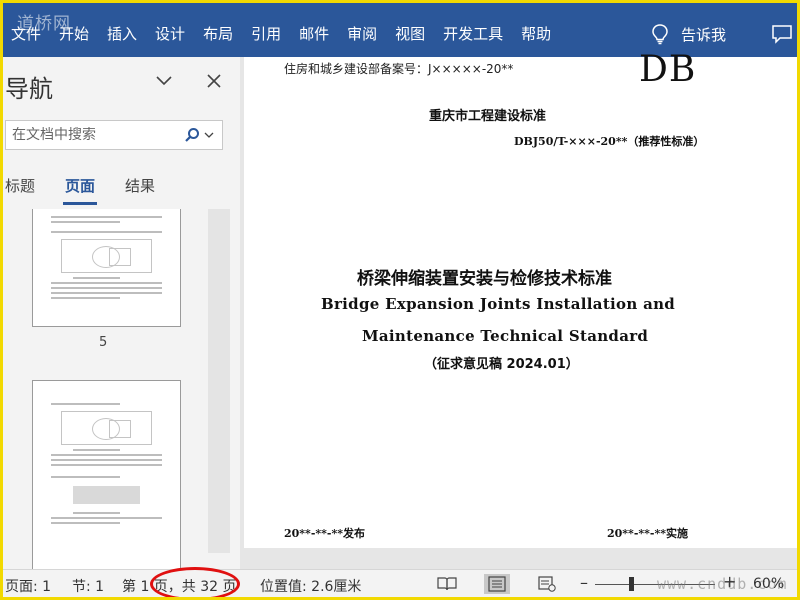 The image size is (800, 600). I want to click on page-layout-icon, so click(497, 584).